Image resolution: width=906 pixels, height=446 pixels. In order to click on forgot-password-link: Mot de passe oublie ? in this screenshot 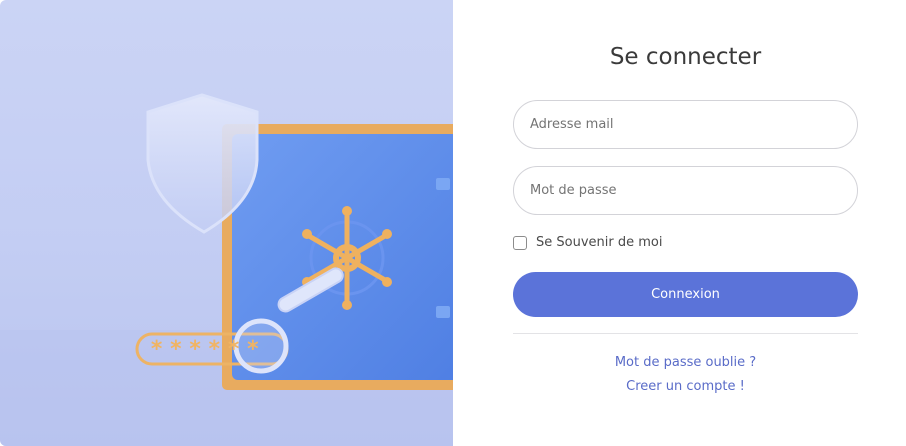, I will do `click(685, 362)`.